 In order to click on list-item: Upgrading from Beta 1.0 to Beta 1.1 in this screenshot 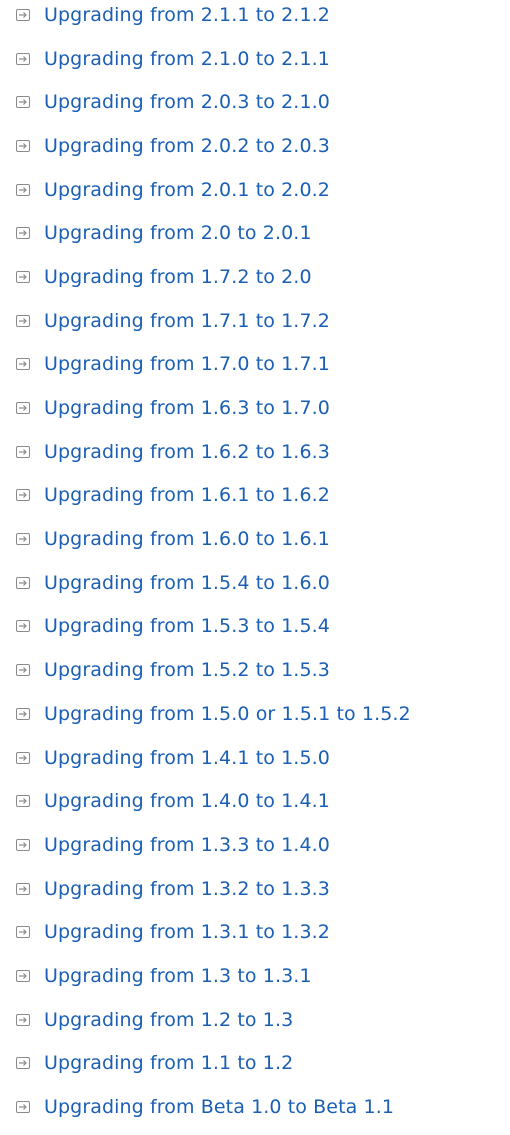, I will do `click(255, 1107)`.